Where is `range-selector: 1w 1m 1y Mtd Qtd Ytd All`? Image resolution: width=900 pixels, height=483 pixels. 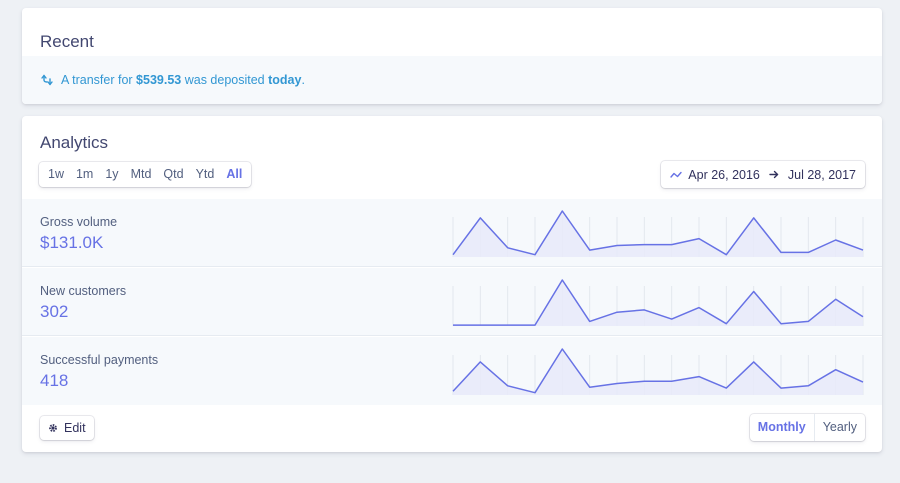 range-selector: 1w 1m 1y Mtd Qtd Ytd All is located at coordinates (145, 174).